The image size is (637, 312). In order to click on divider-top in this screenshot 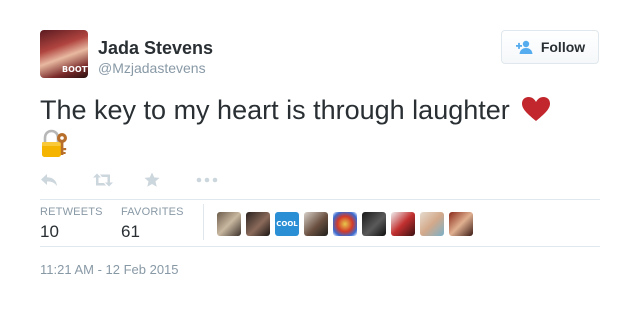, I will do `click(320, 199)`.